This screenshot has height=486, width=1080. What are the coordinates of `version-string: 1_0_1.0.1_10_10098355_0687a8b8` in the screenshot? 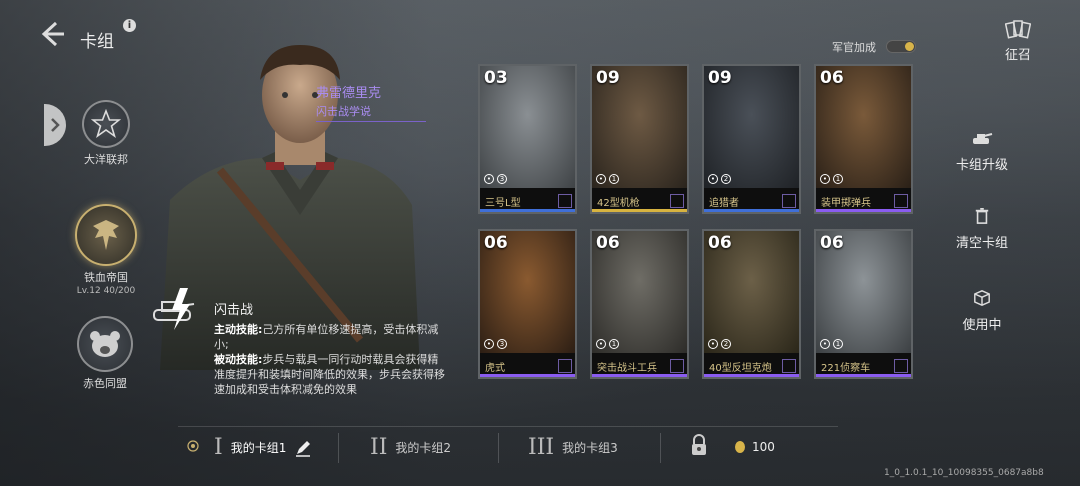 It's located at (964, 473).